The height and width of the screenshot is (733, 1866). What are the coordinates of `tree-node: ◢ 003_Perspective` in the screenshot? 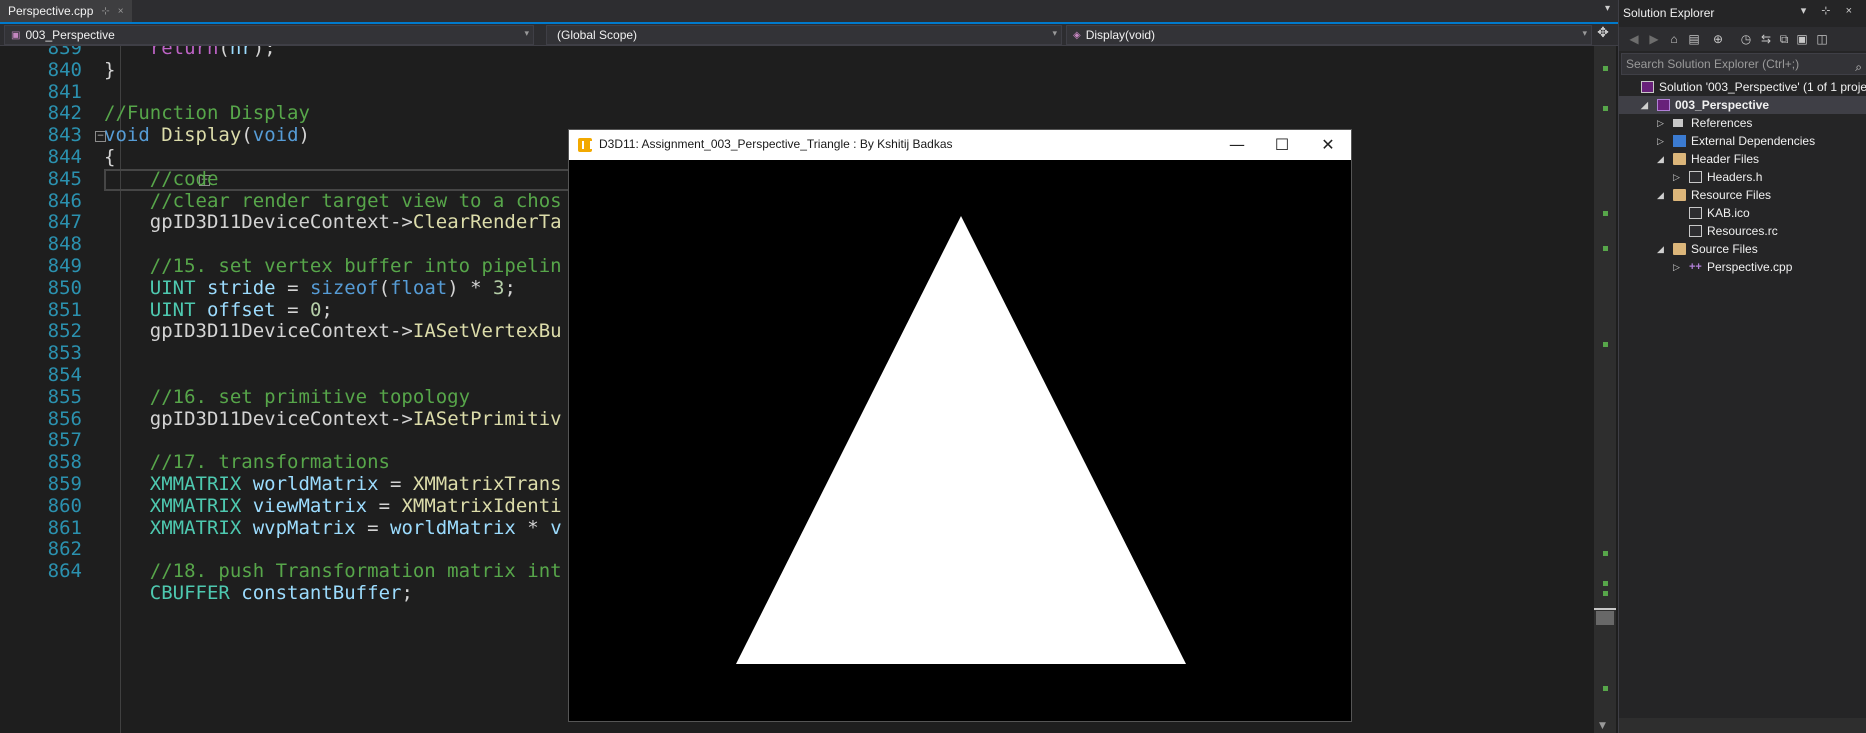 It's located at (1742, 105).